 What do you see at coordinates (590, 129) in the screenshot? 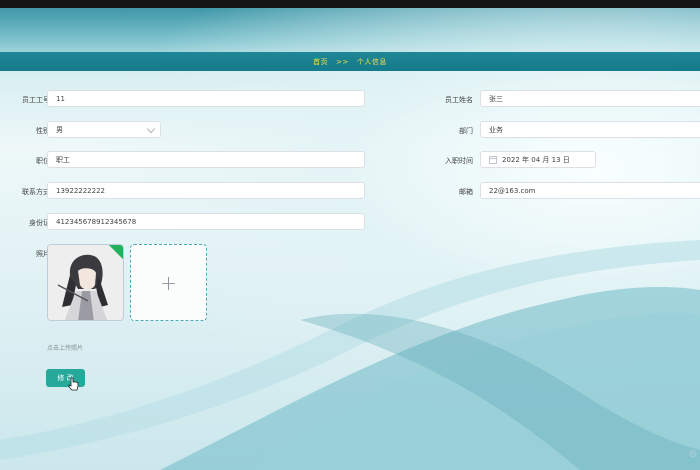
I see `department-field: 业务` at bounding box center [590, 129].